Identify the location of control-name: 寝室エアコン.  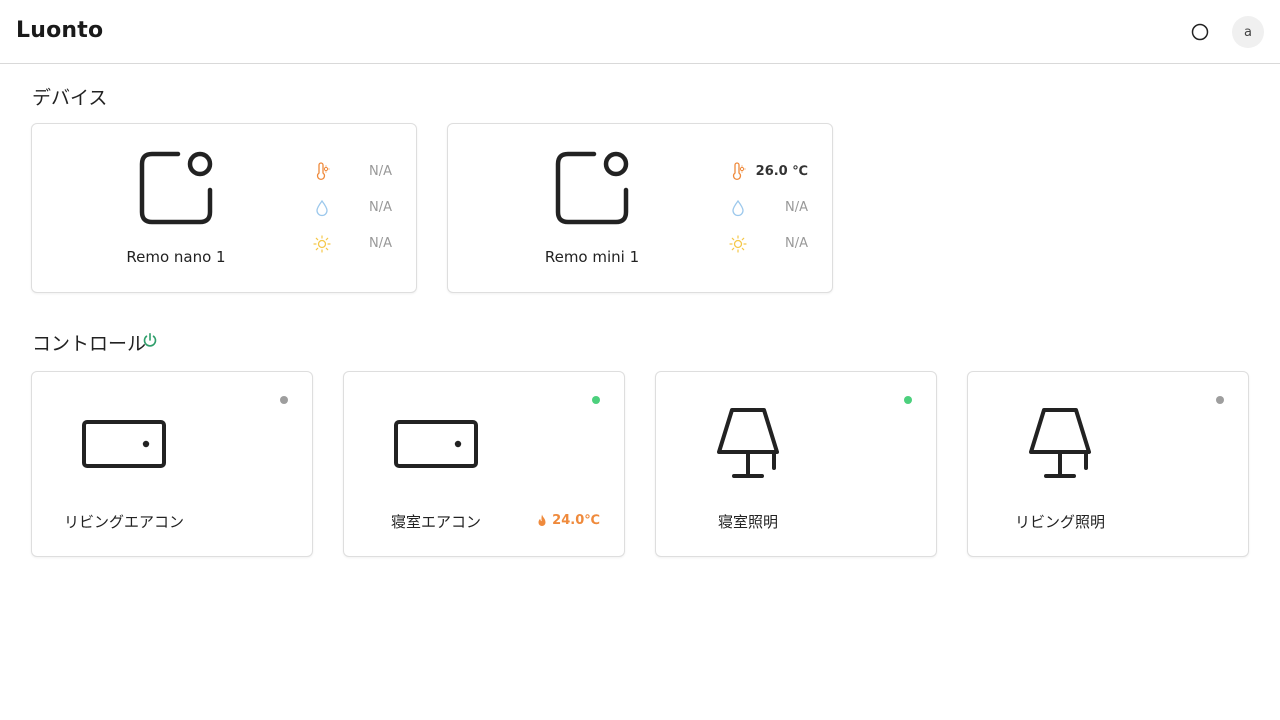
(435, 522).